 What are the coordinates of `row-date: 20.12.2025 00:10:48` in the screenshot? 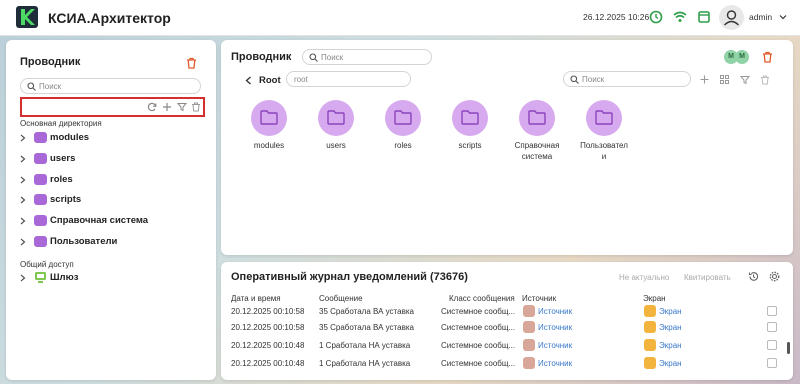 It's located at (268, 363).